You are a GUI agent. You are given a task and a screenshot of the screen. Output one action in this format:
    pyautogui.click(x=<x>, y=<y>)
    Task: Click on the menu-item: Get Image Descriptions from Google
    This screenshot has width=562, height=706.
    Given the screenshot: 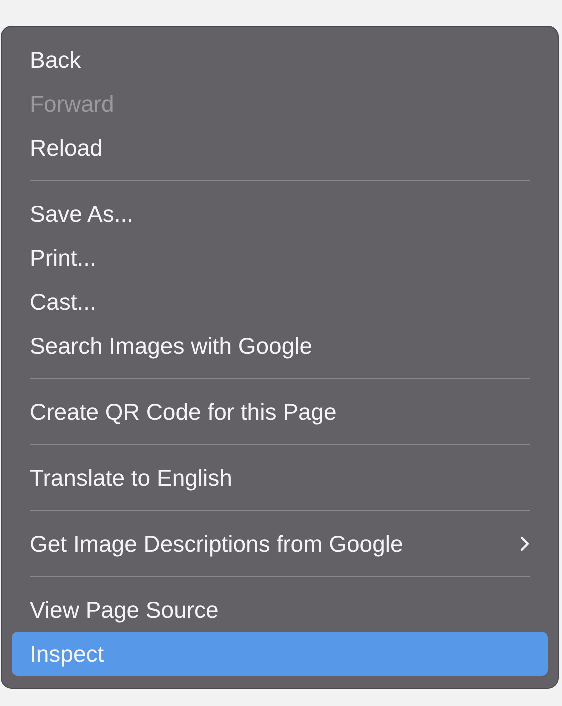 What is the action you would take?
    pyautogui.click(x=280, y=544)
    